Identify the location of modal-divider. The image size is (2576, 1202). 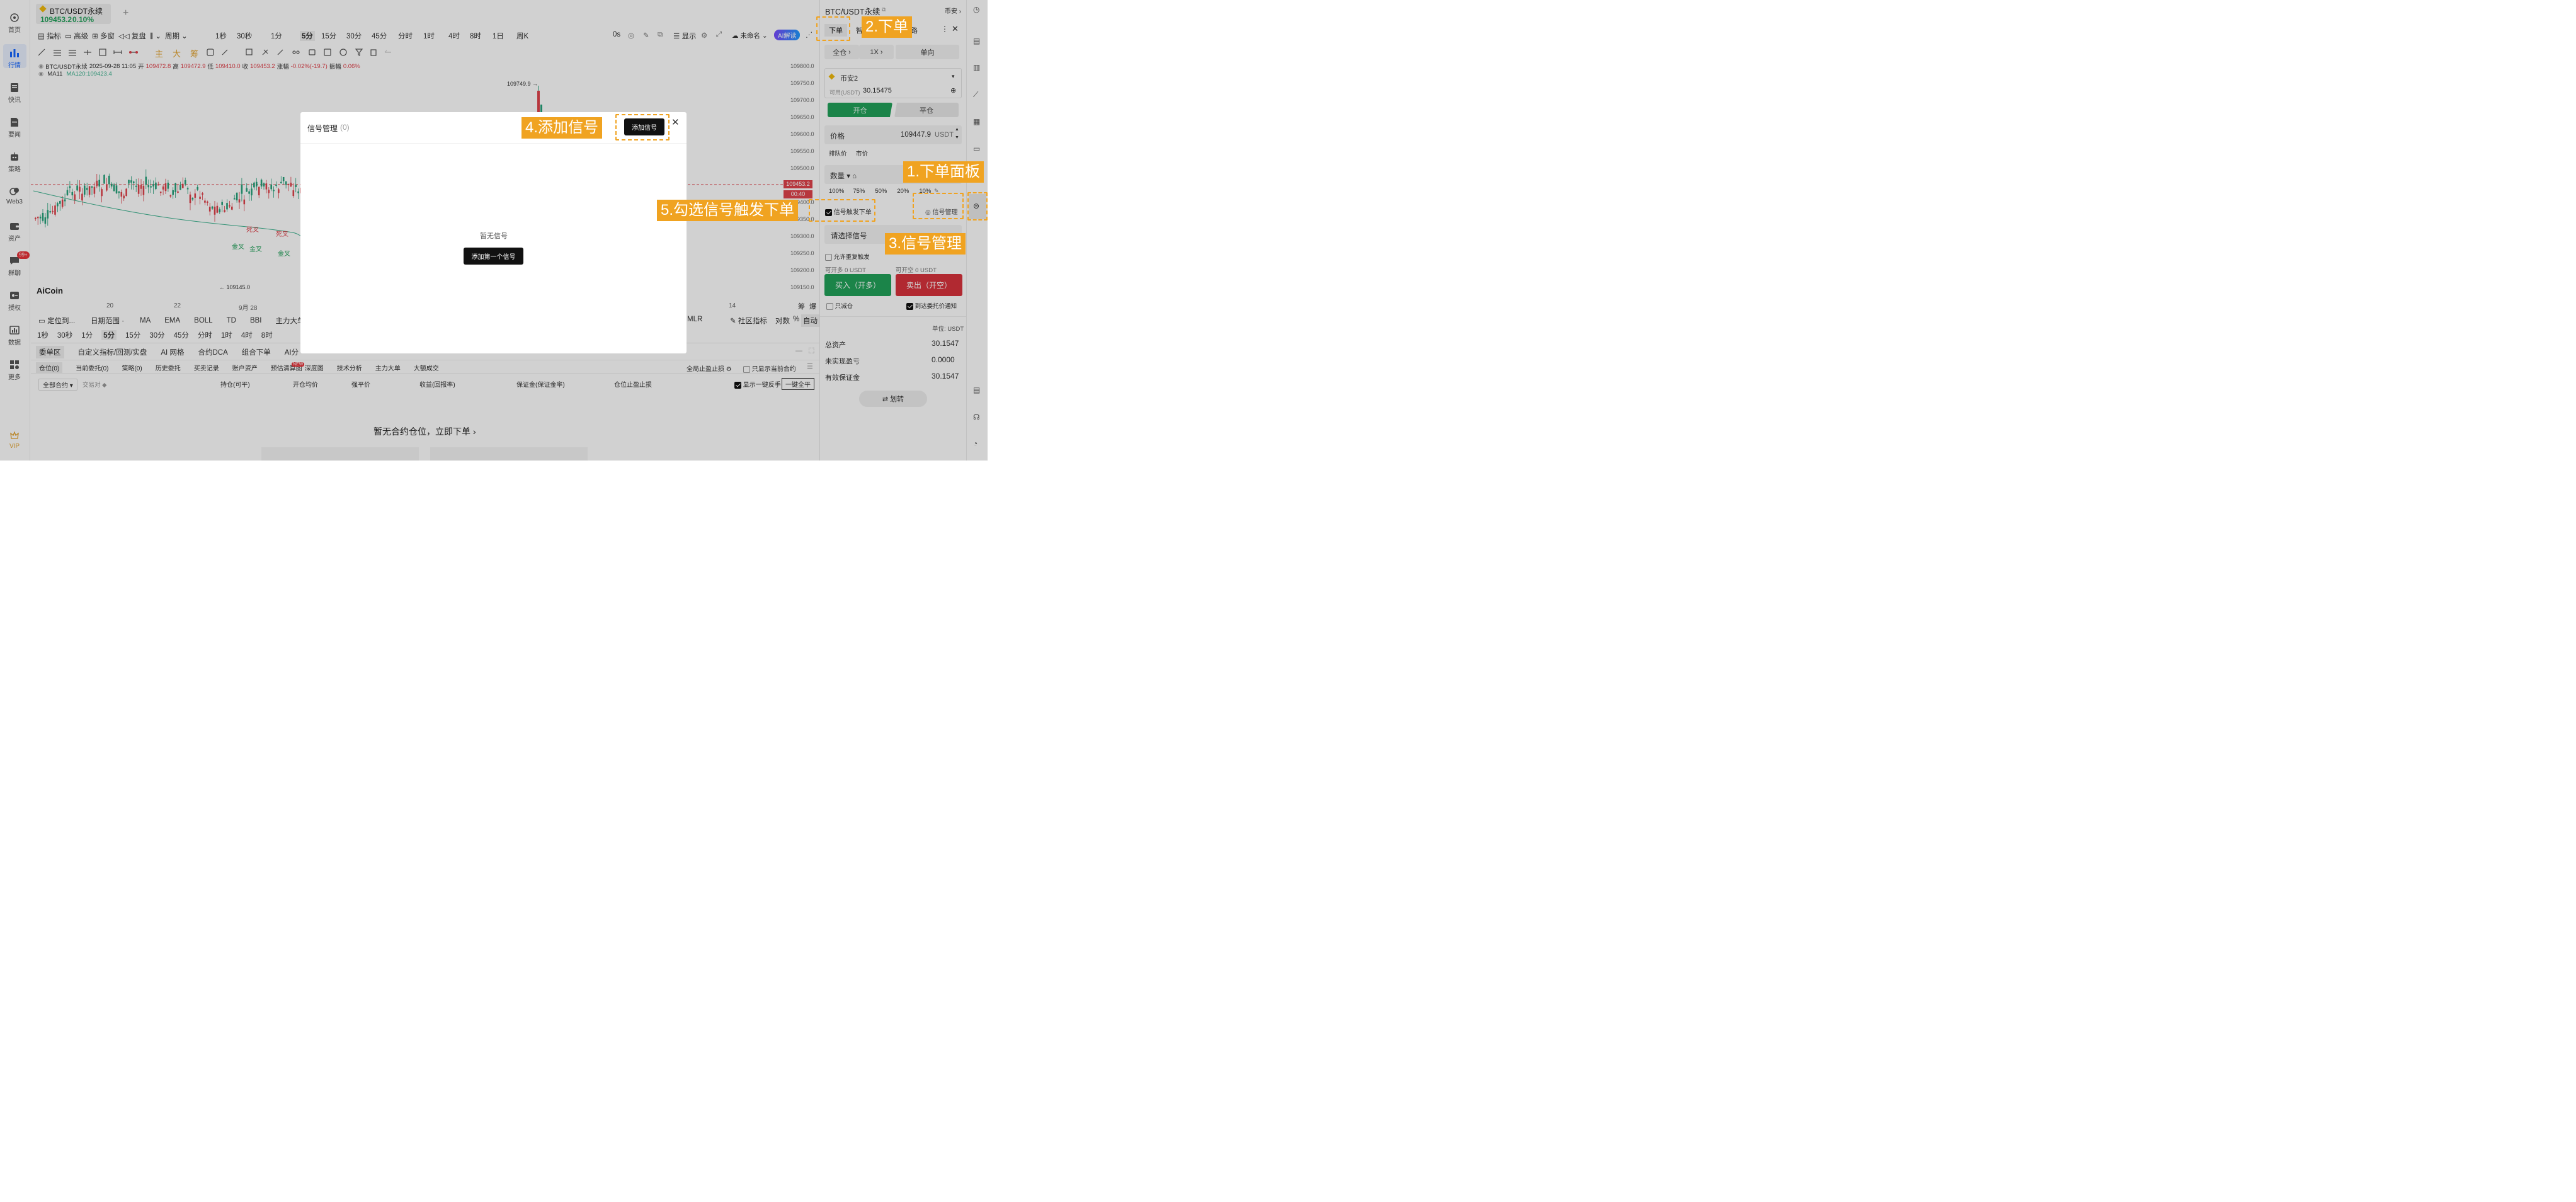
(493, 143).